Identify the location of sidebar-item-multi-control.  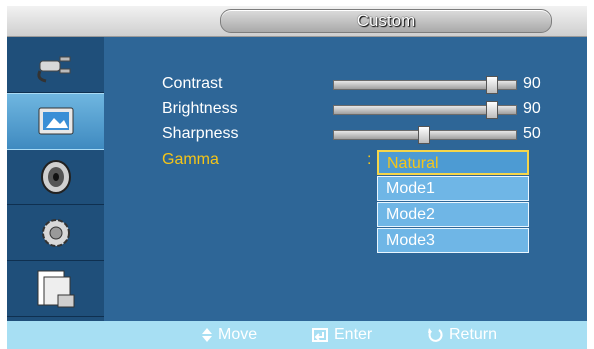
(55, 289).